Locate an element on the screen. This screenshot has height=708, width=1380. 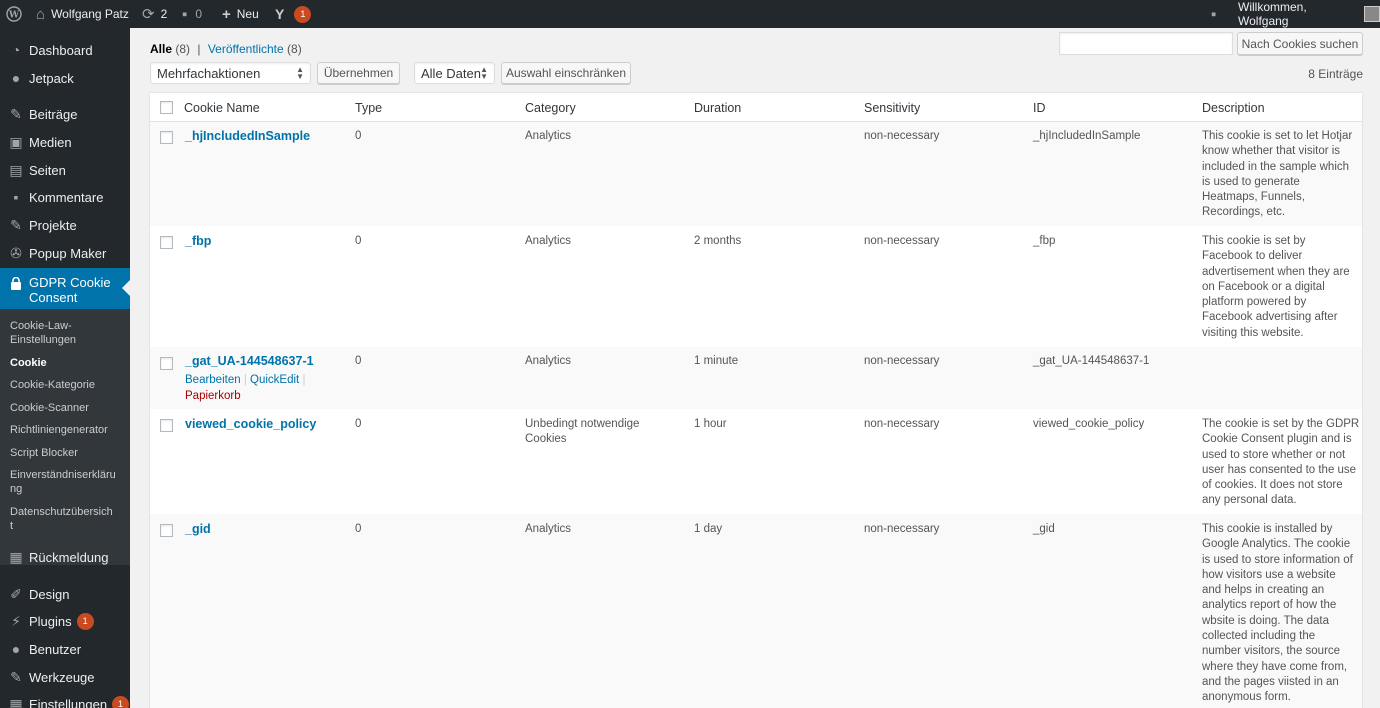
menu-design: ✐ Design is located at coordinates (65, 594).